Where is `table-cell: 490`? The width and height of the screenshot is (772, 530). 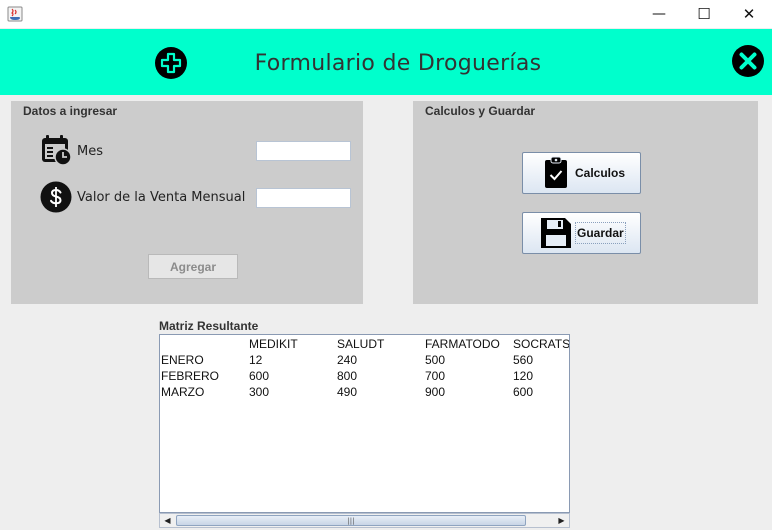 table-cell: 490 is located at coordinates (347, 392).